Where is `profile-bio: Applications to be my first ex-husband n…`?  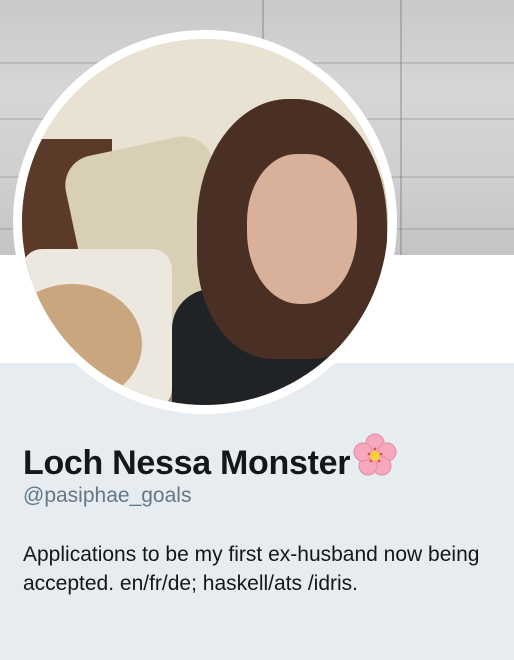
profile-bio: Applications to be my first ex-husband n… is located at coordinates (251, 569).